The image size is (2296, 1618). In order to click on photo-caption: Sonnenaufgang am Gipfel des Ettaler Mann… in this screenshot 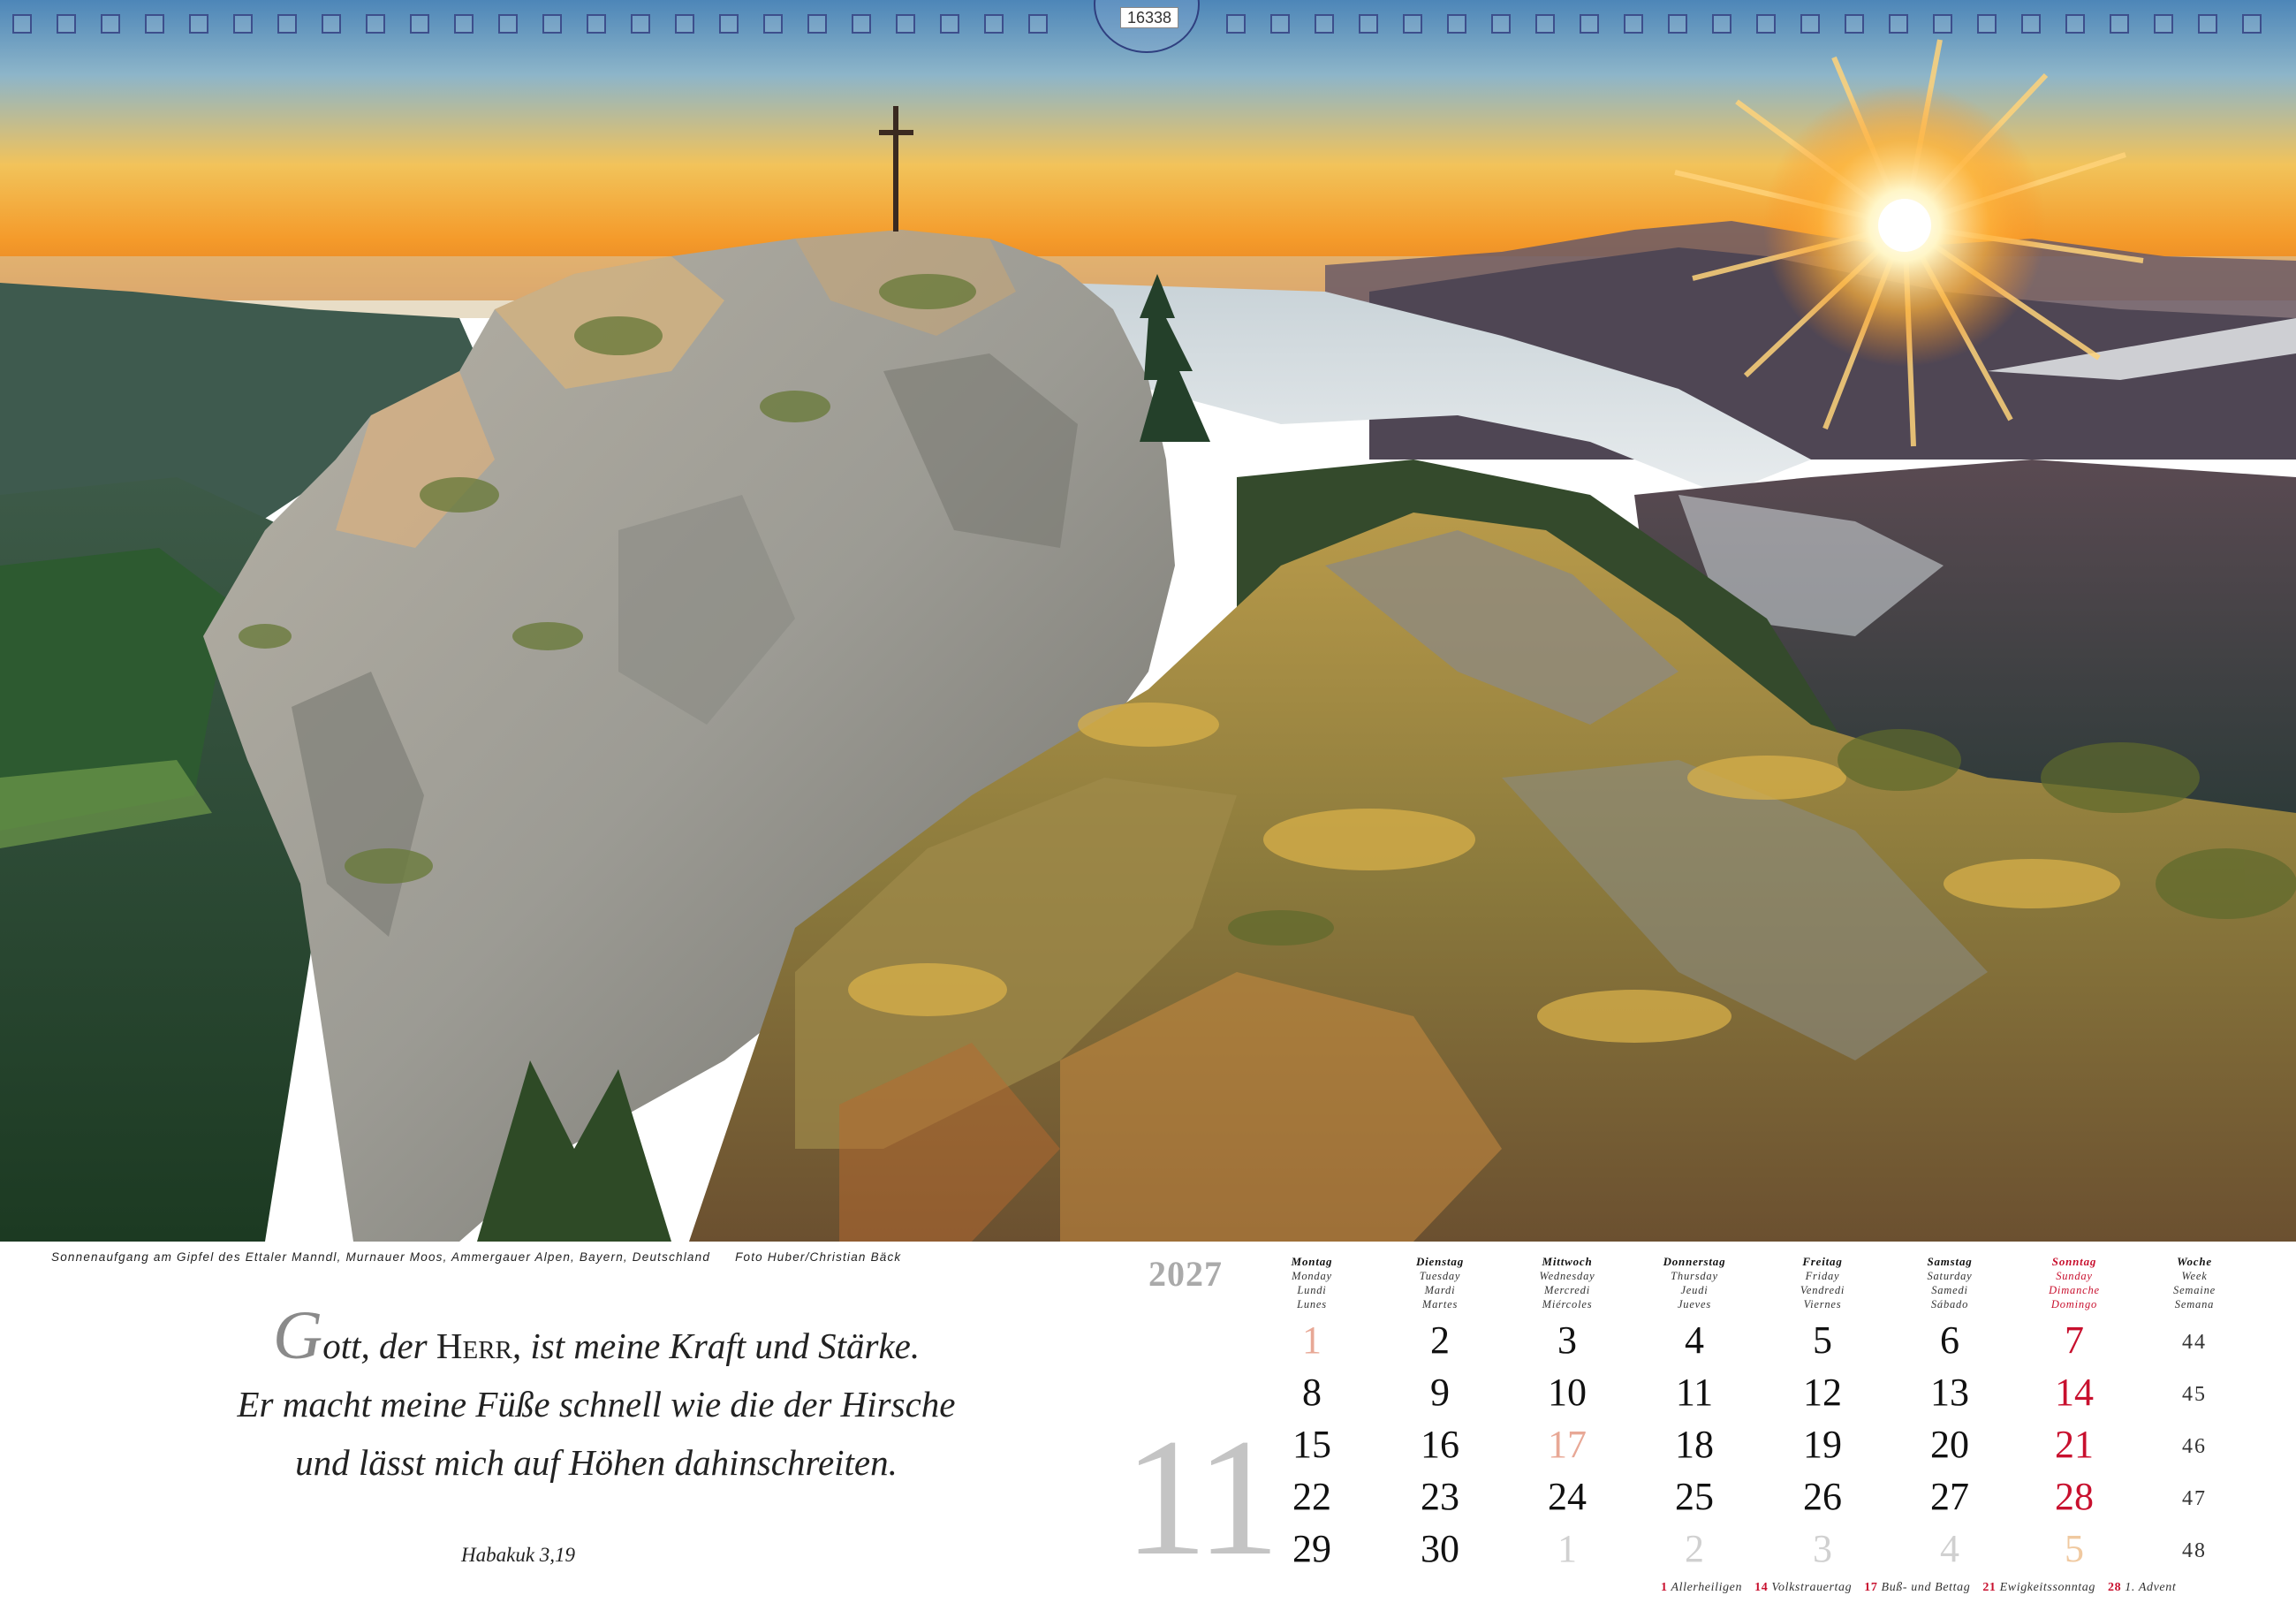, I will do `click(476, 1257)`.